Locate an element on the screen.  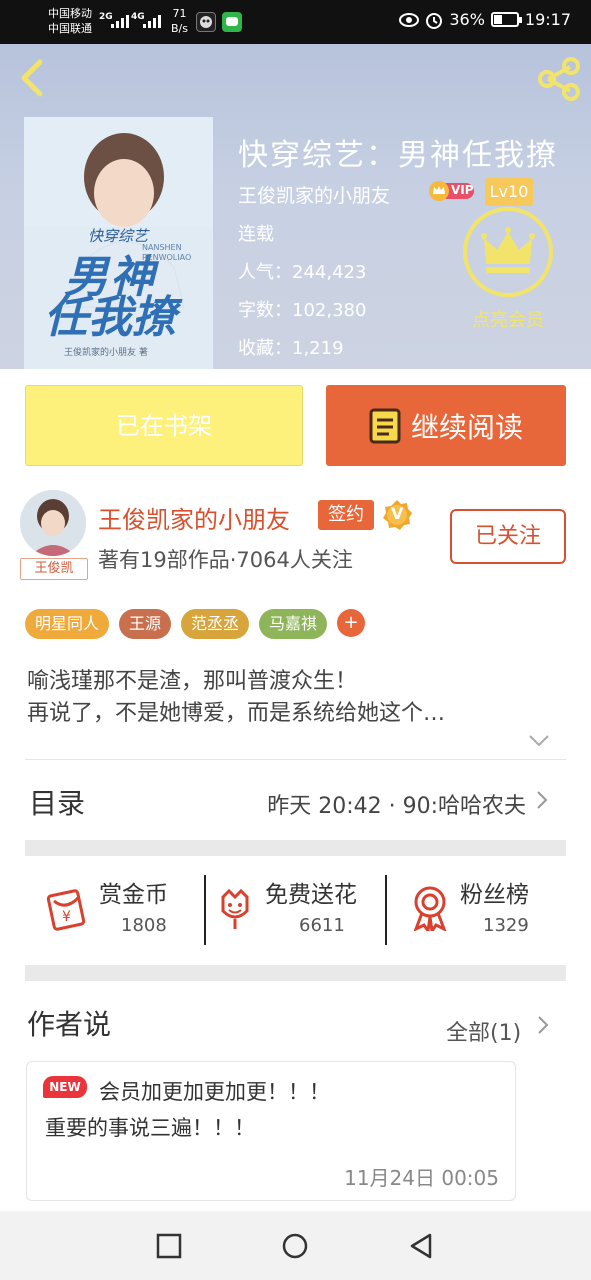
tag-item: 王源 is located at coordinates (145, 624).